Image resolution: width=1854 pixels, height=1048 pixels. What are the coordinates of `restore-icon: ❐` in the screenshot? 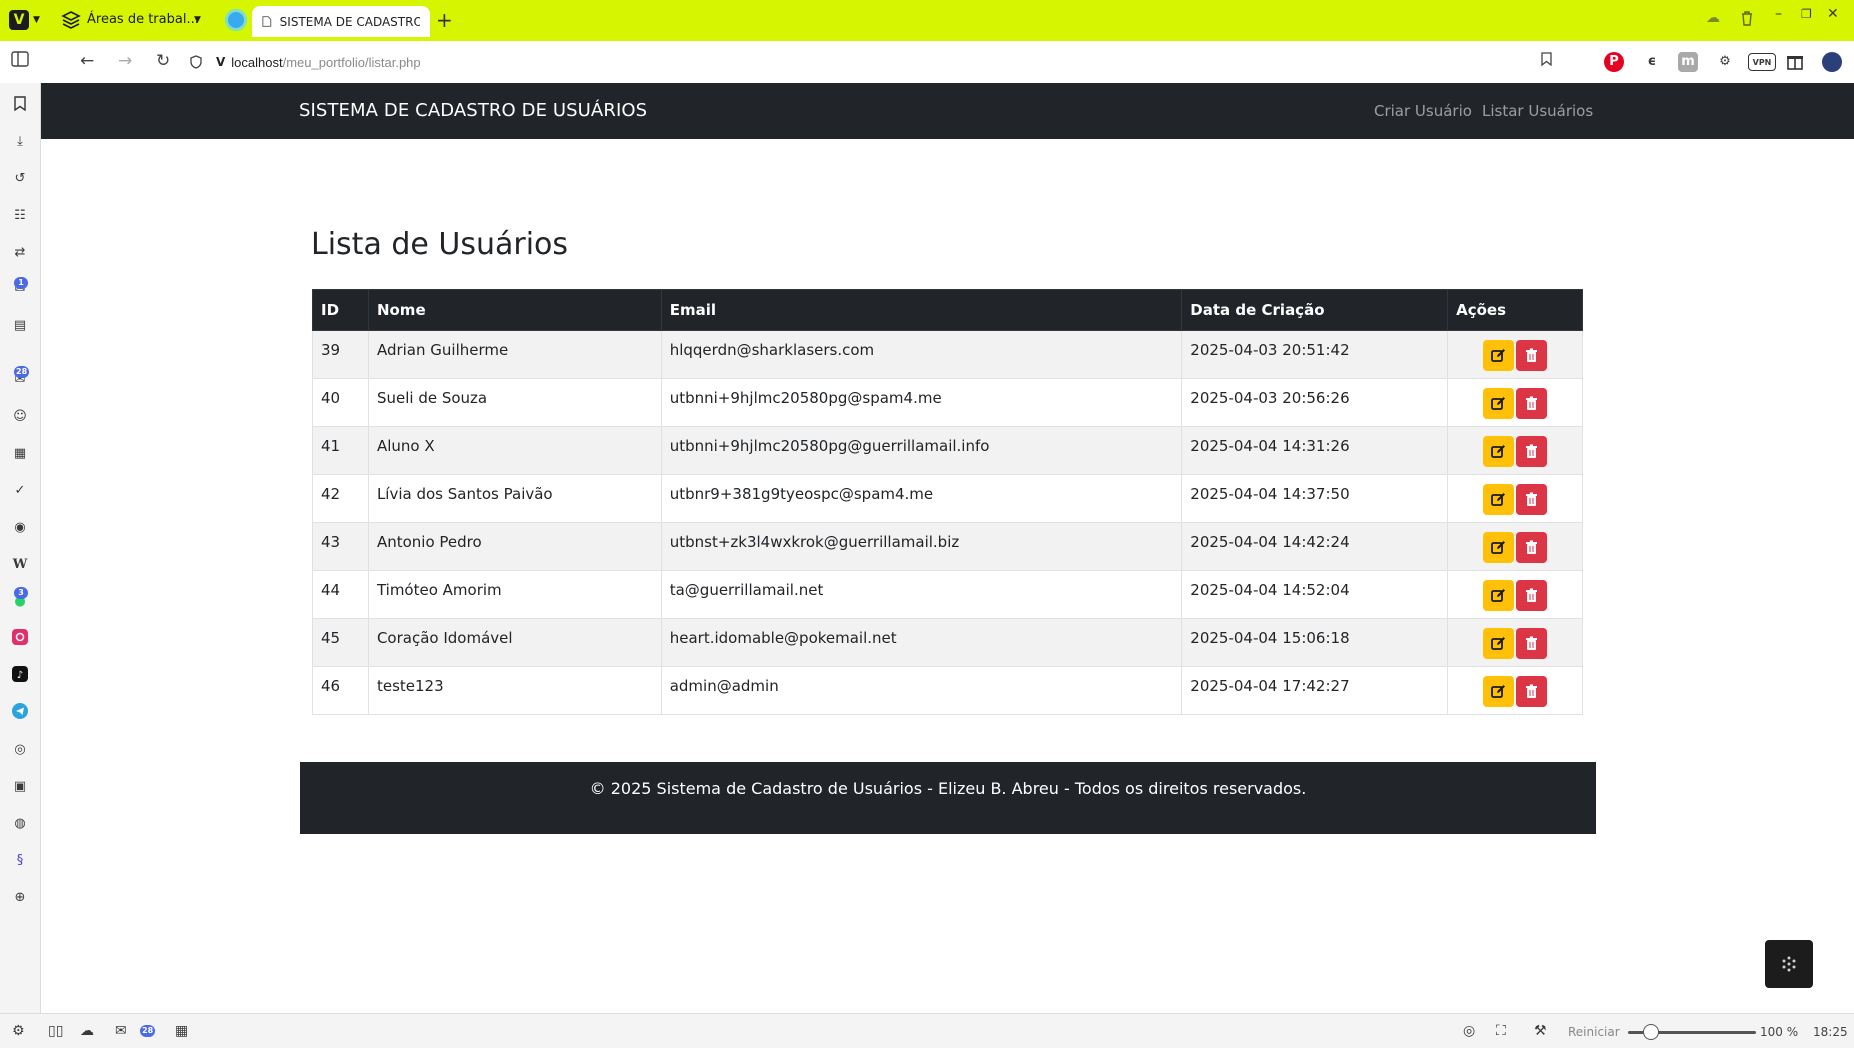 It's located at (1806, 14).